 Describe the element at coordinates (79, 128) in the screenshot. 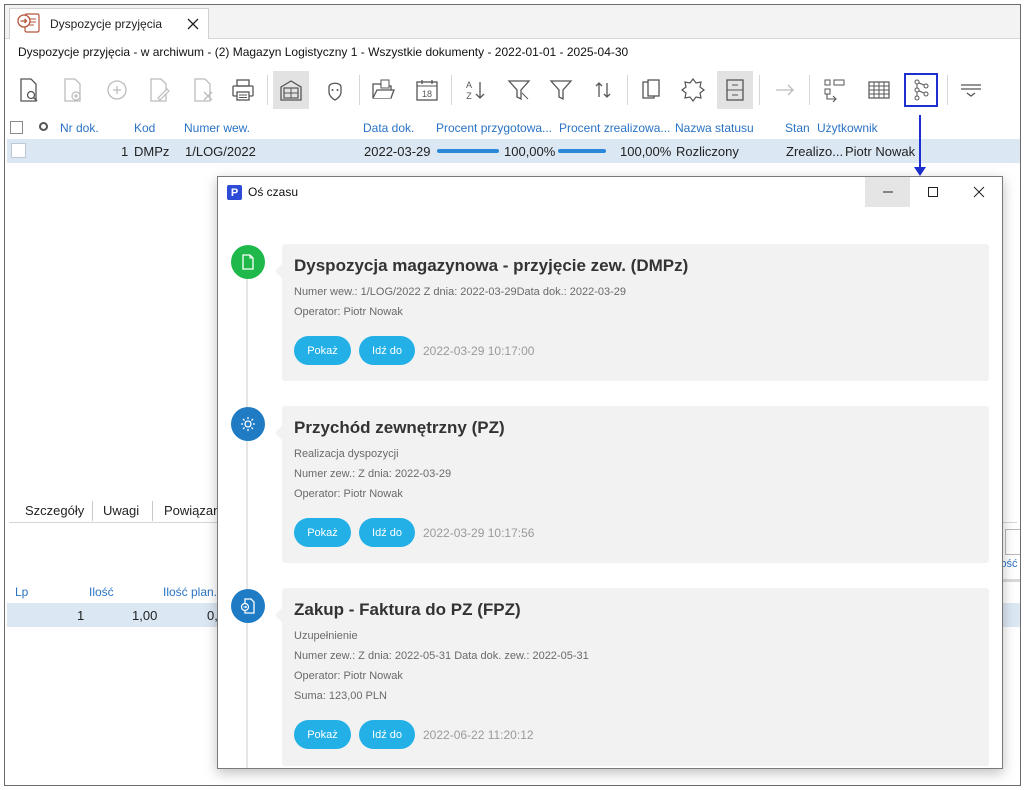

I see `column-nr-dok: Nr dok.` at that location.